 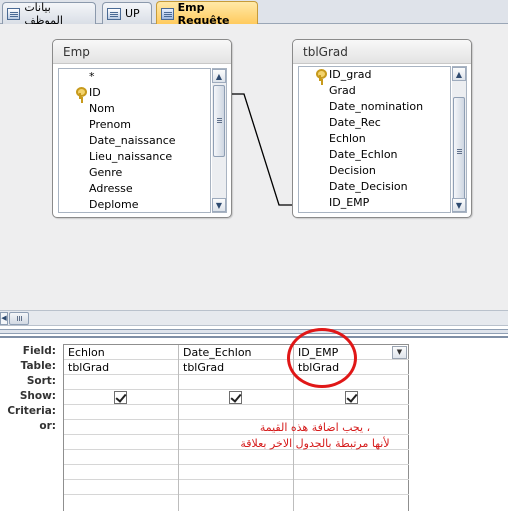 What do you see at coordinates (399, 352) in the screenshot?
I see `chevron-down-icon: ▼` at bounding box center [399, 352].